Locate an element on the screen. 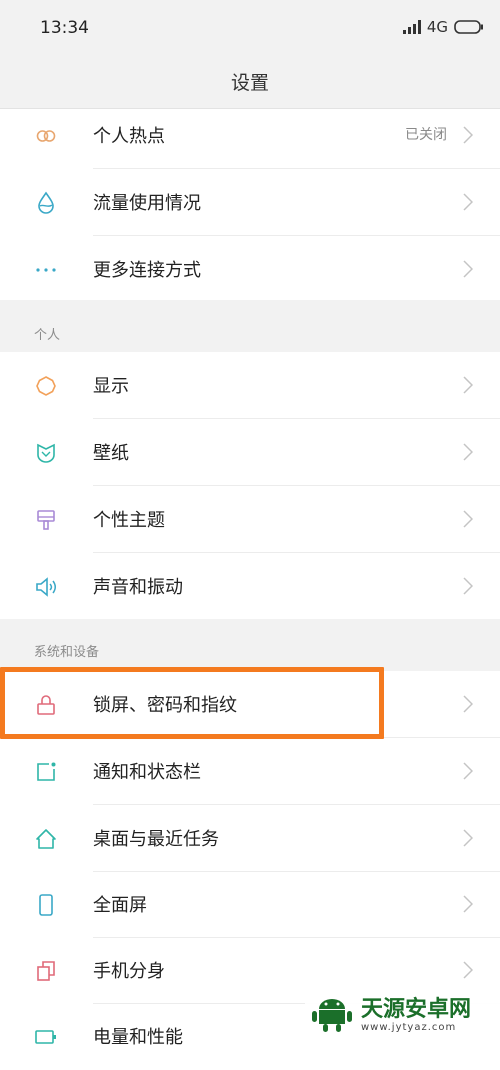  dual-copy-icon is located at coordinates (46, 971).